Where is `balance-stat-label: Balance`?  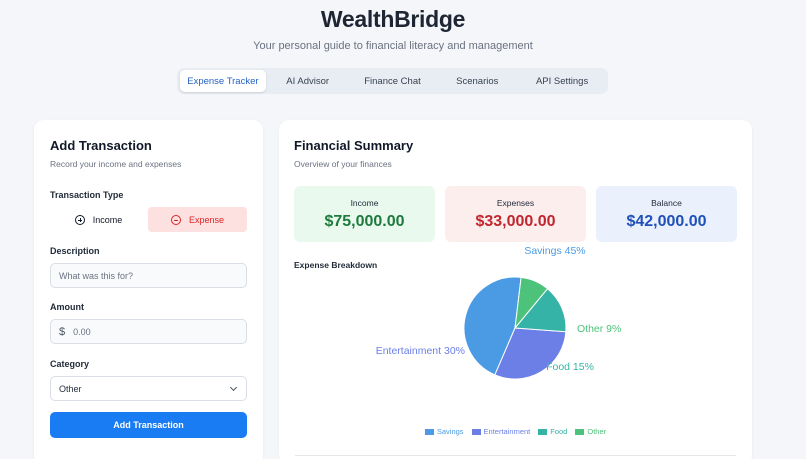
balance-stat-label: Balance is located at coordinates (666, 203).